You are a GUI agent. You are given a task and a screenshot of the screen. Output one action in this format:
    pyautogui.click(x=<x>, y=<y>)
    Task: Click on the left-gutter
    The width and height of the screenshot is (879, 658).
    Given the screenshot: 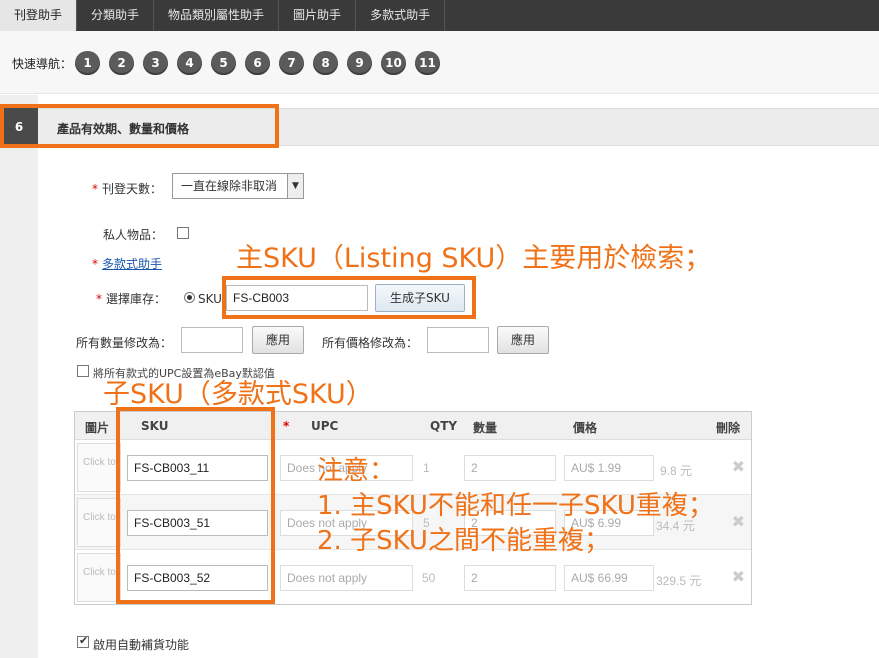 What is the action you would take?
    pyautogui.click(x=19, y=376)
    